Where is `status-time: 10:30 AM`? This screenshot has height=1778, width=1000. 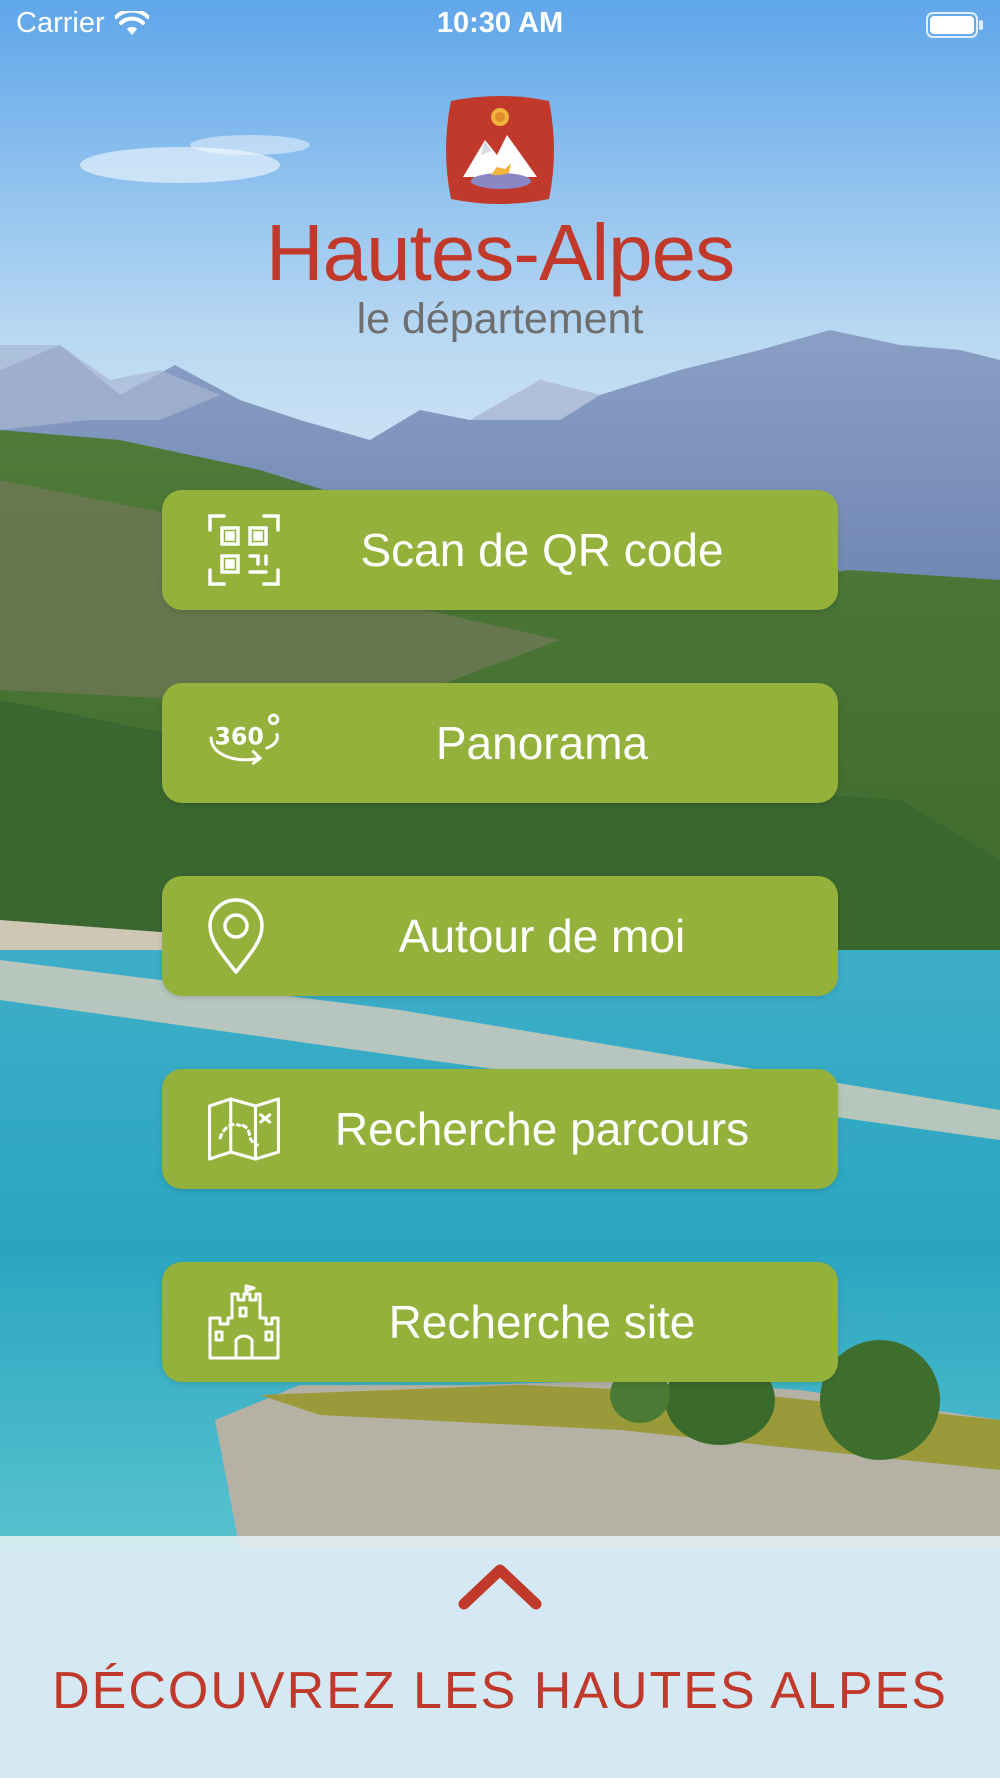
status-time: 10:30 AM is located at coordinates (500, 23).